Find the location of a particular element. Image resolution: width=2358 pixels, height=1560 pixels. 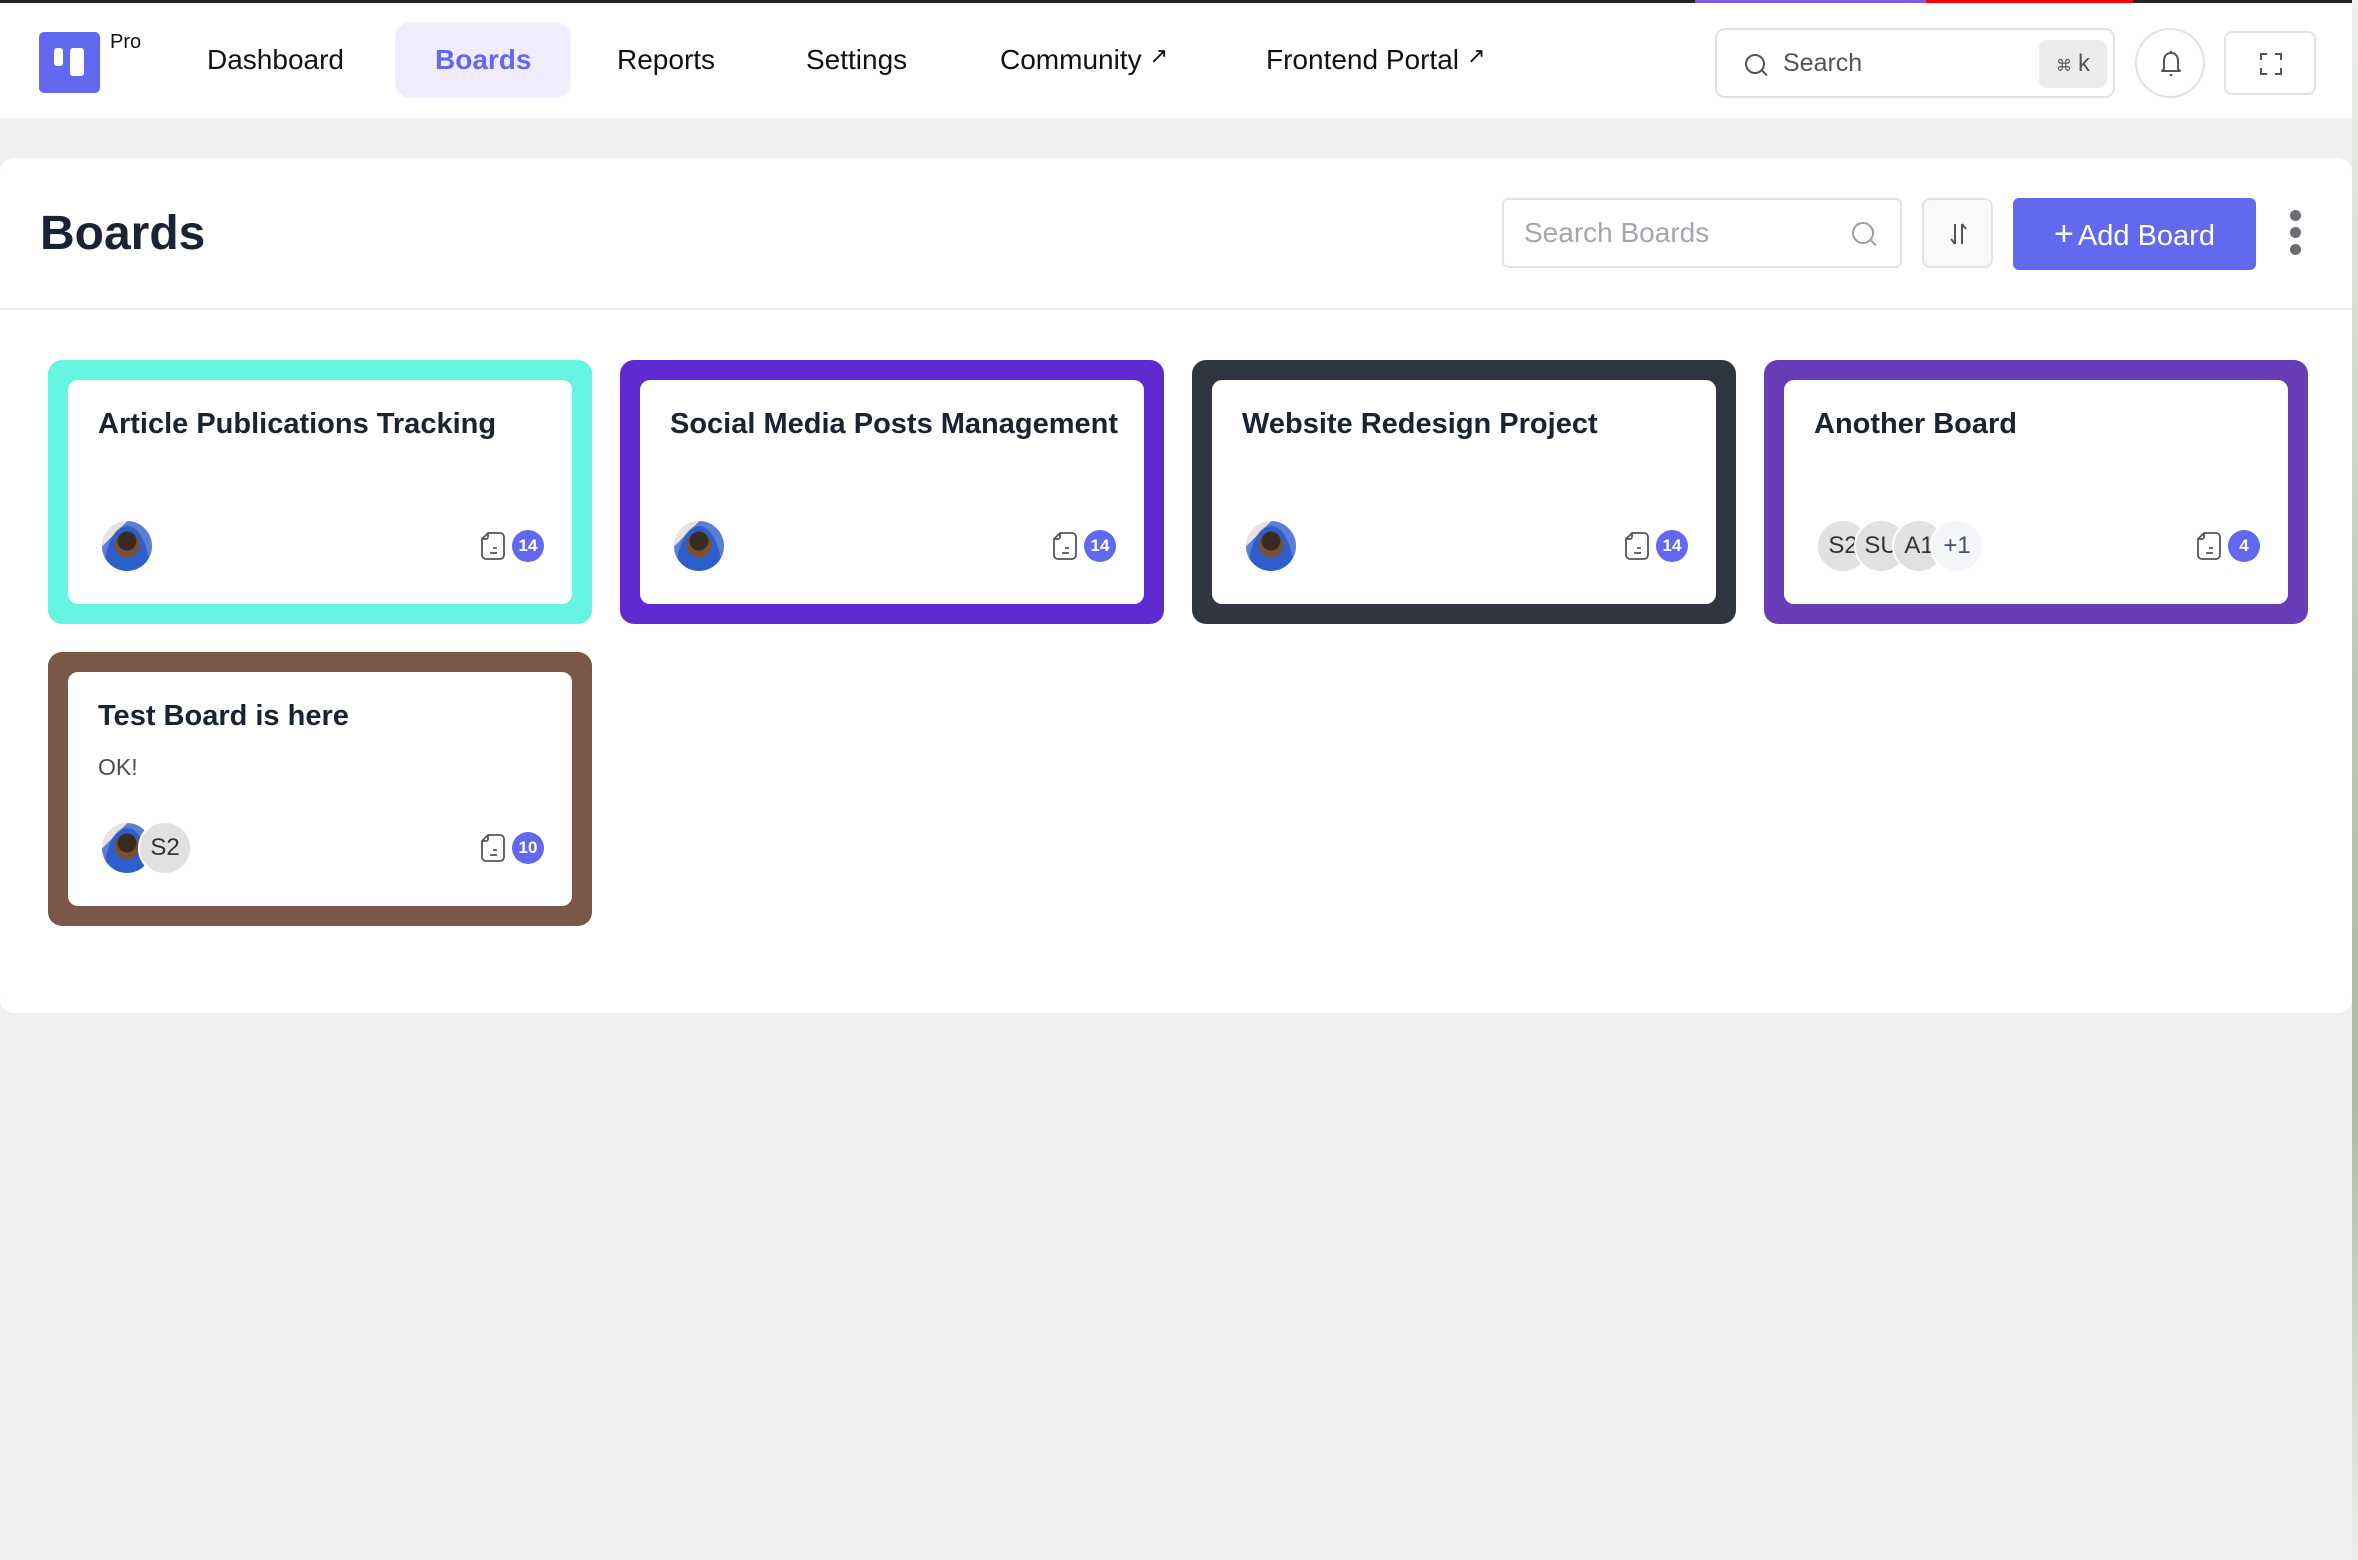

sort-icon is located at coordinates (1958, 234).